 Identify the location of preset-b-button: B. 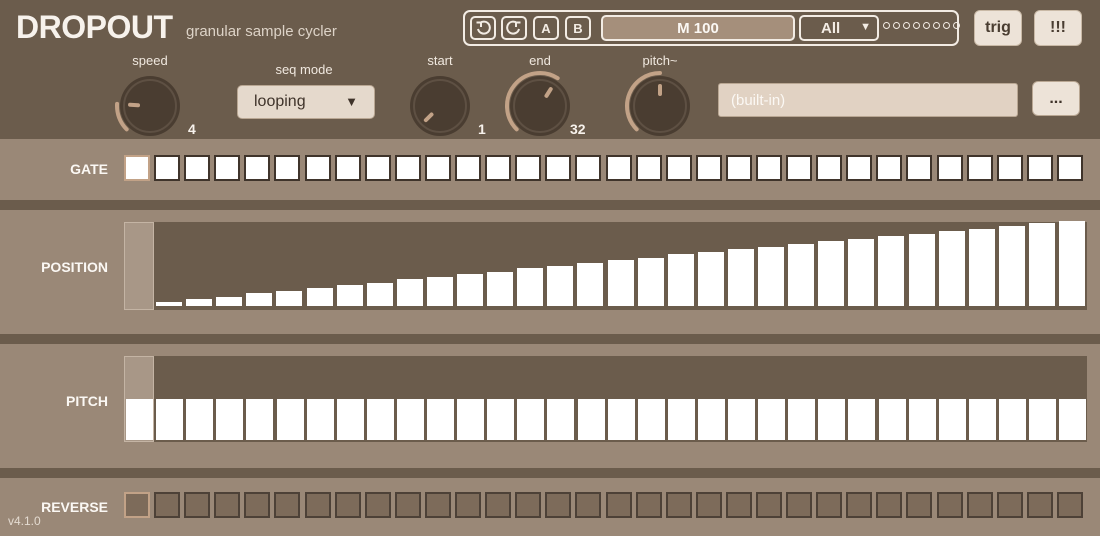
(578, 28).